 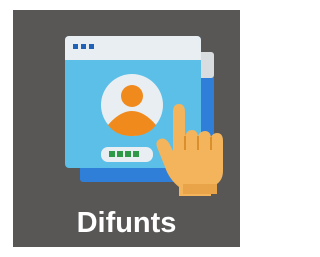 I want to click on password-field-icon, so click(x=127, y=154).